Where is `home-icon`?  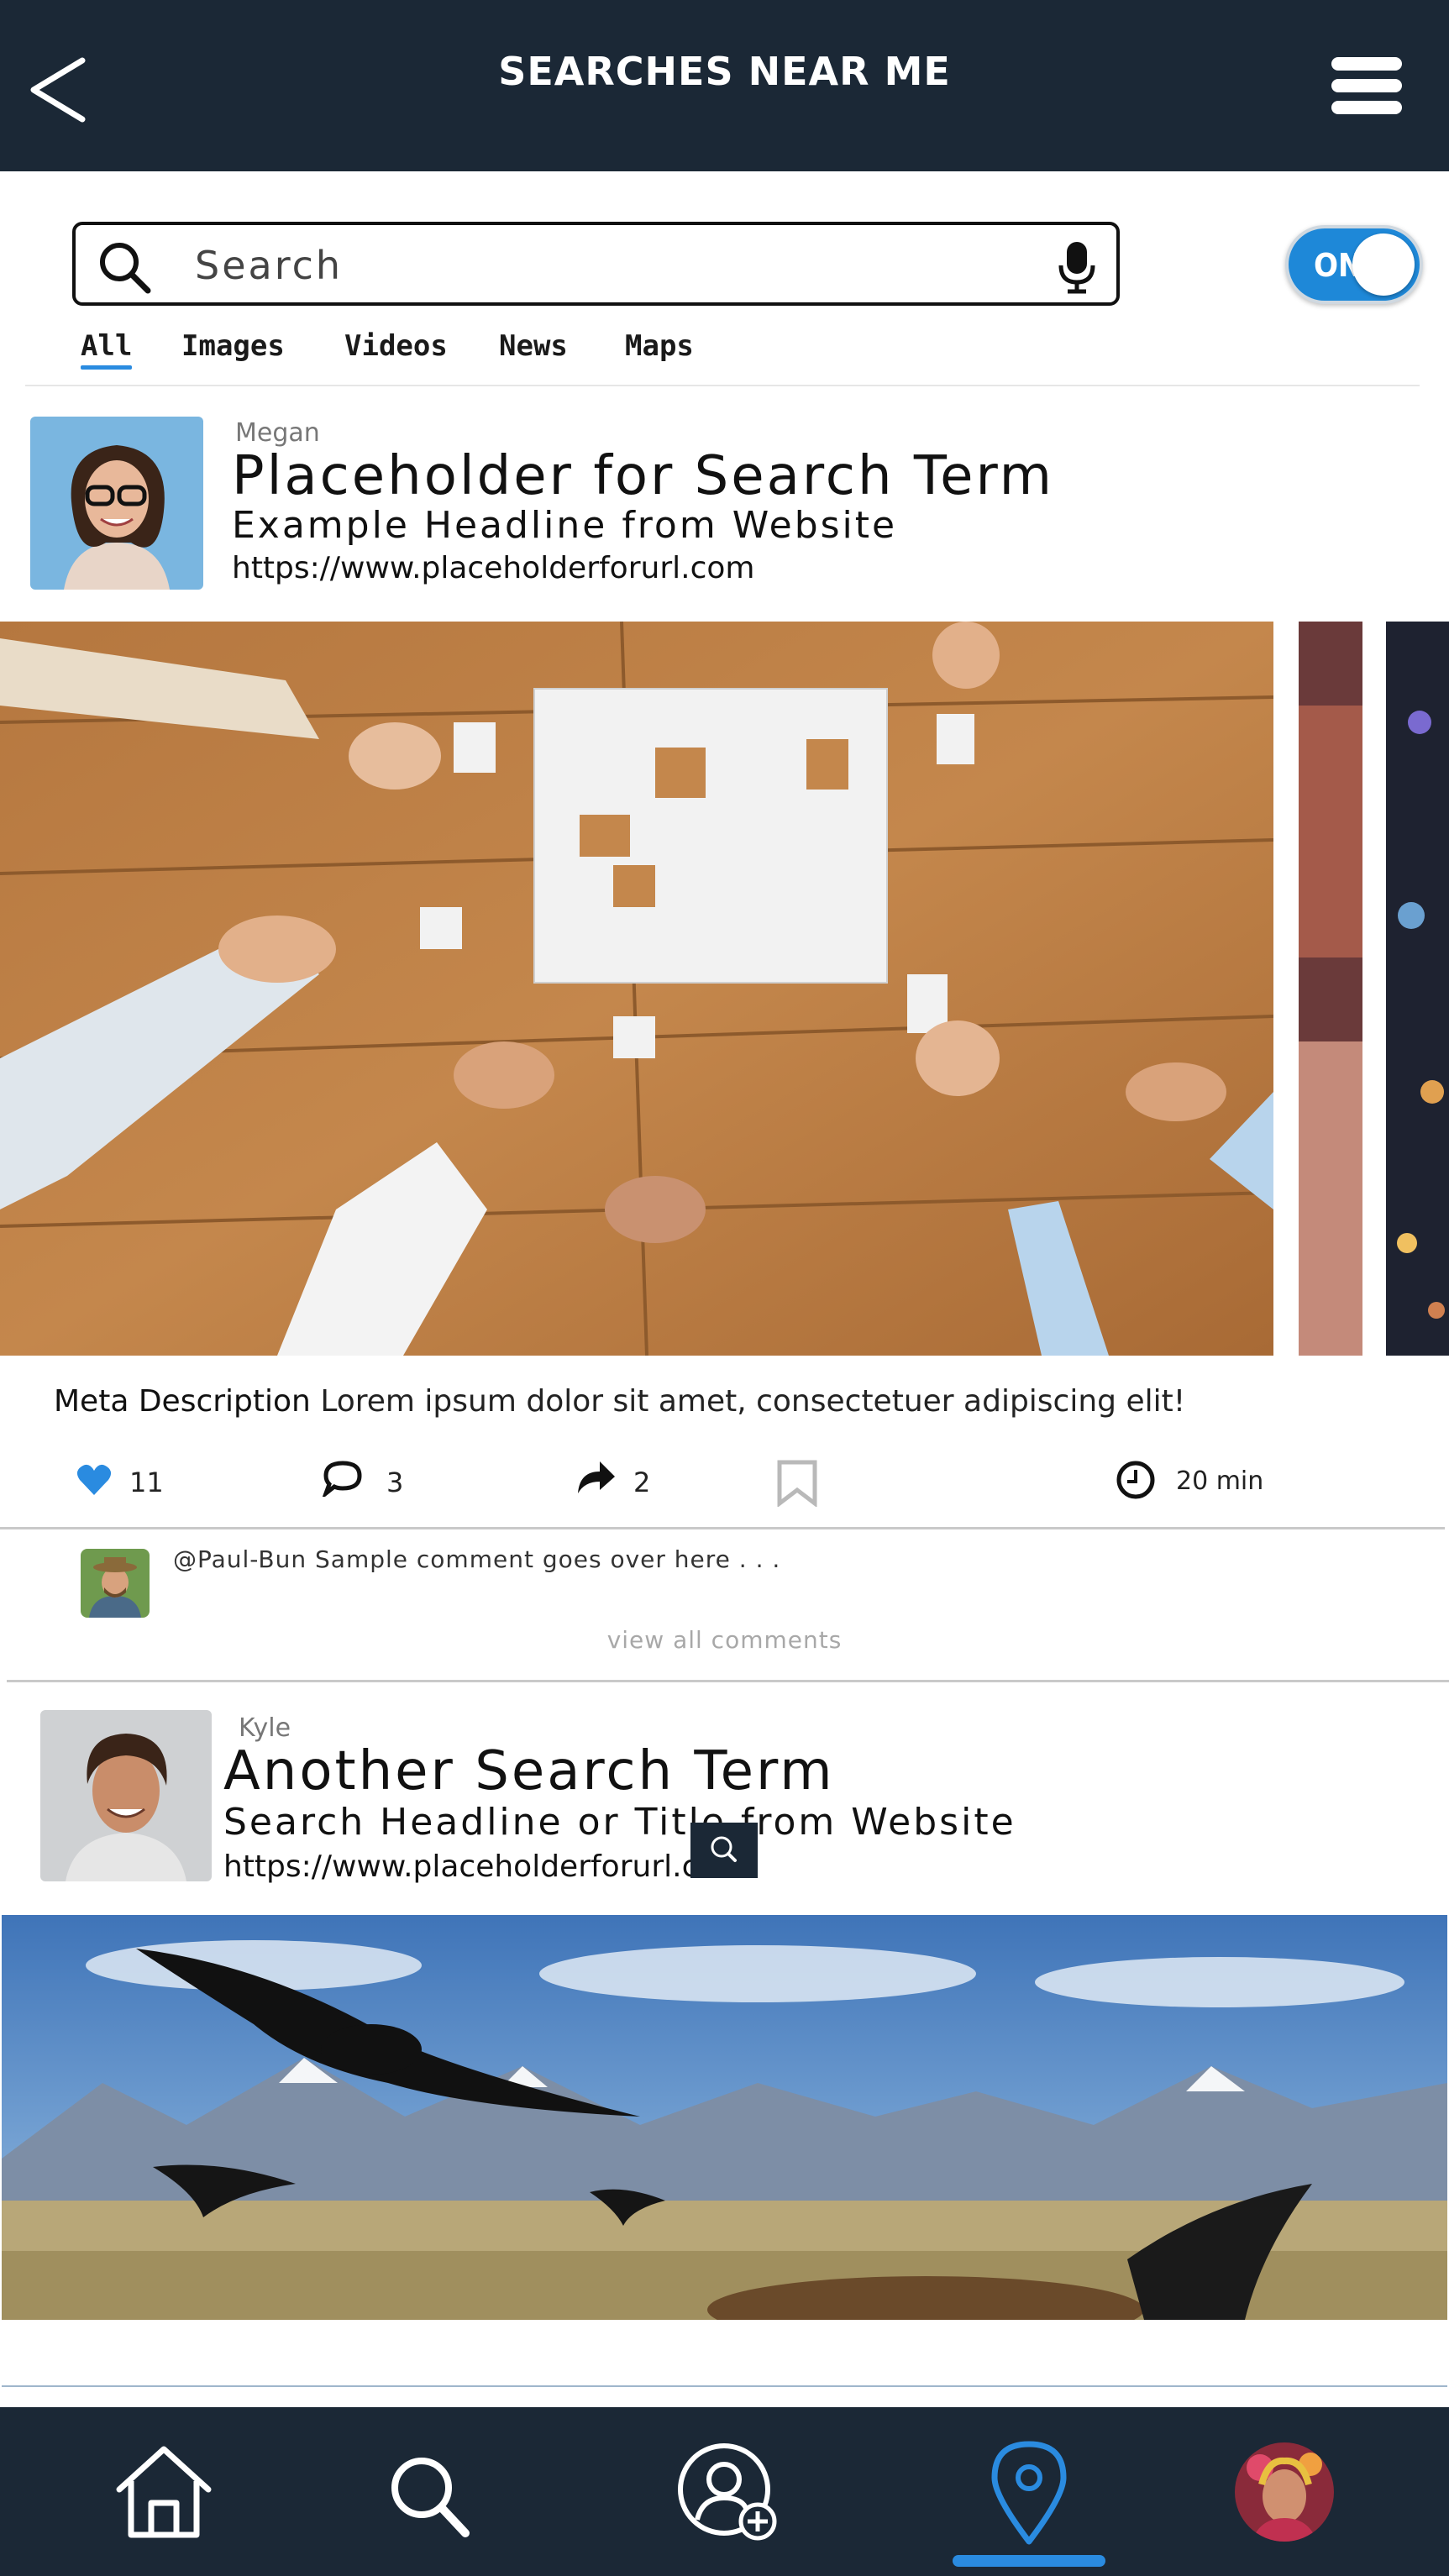
home-icon is located at coordinates (164, 2492).